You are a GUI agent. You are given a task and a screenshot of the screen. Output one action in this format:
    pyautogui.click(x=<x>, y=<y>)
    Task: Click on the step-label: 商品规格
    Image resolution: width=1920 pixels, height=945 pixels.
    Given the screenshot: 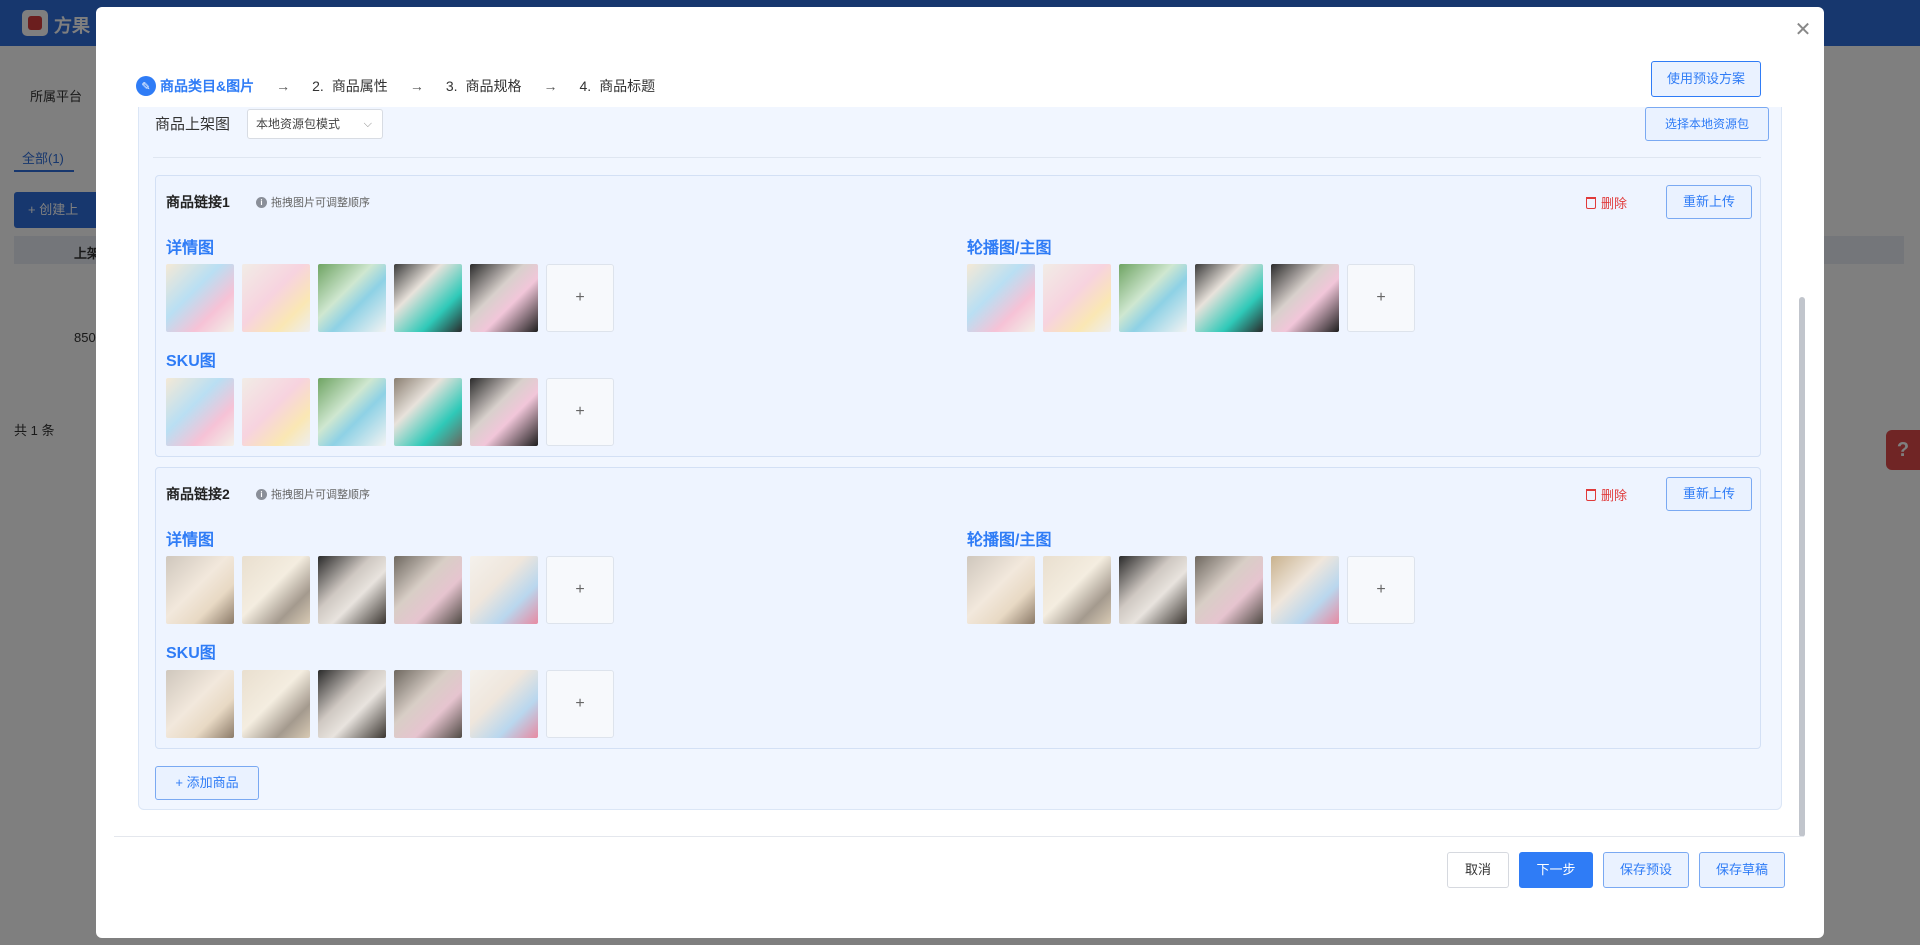 What is the action you would take?
    pyautogui.click(x=493, y=86)
    